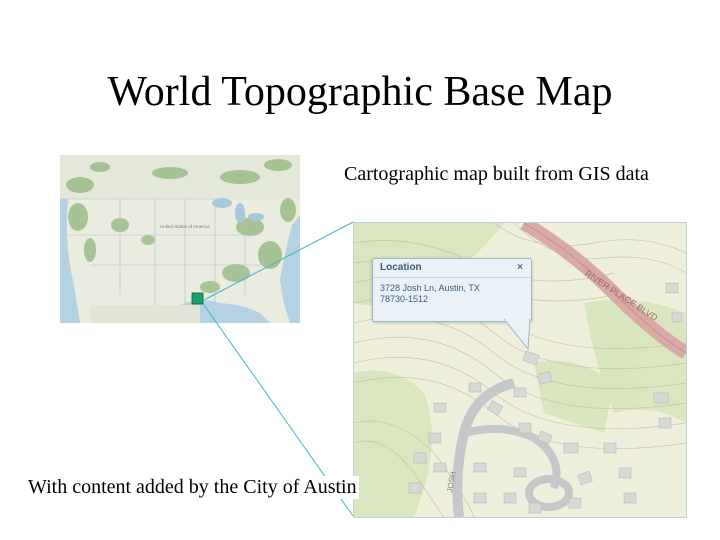 Image resolution: width=720 pixels, height=540 pixels. I want to click on us-map-graphic: United States of America, so click(180, 239).